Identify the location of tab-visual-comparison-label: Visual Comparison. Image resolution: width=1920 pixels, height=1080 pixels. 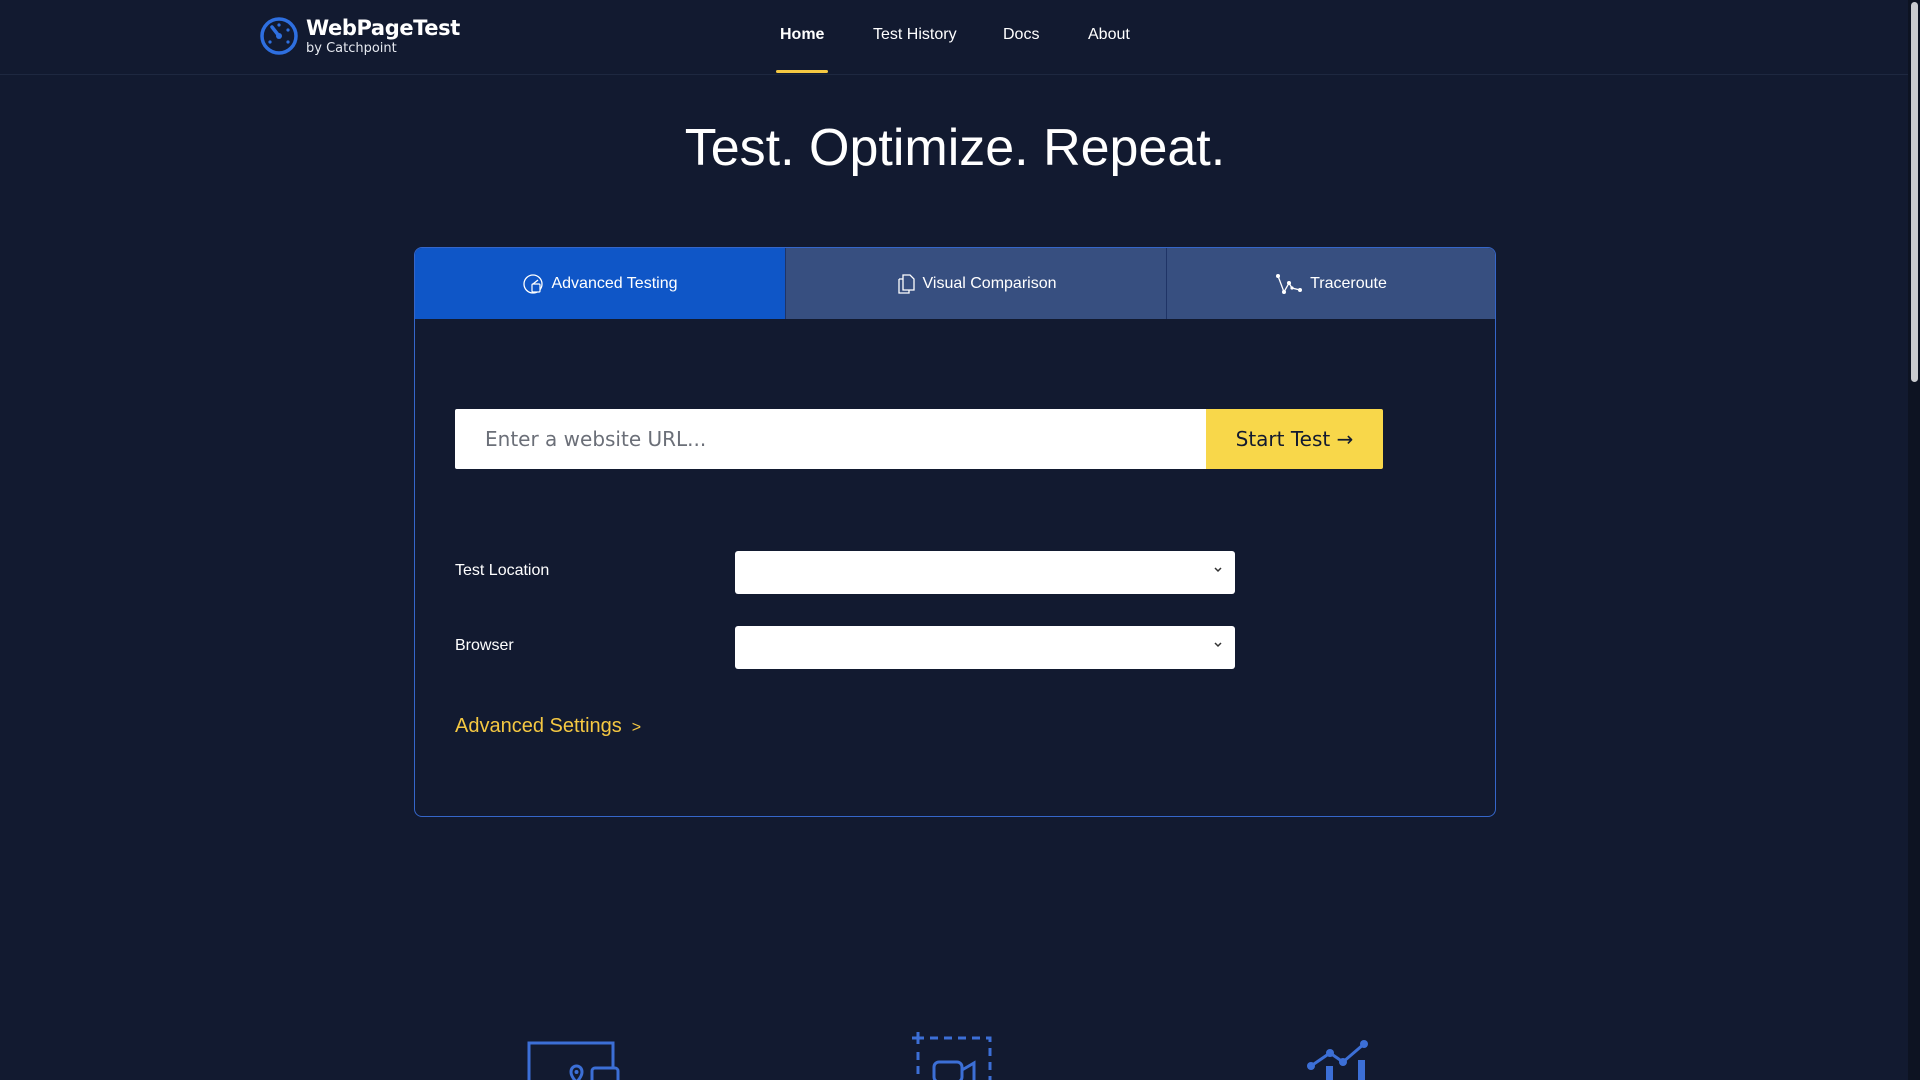
(989, 283).